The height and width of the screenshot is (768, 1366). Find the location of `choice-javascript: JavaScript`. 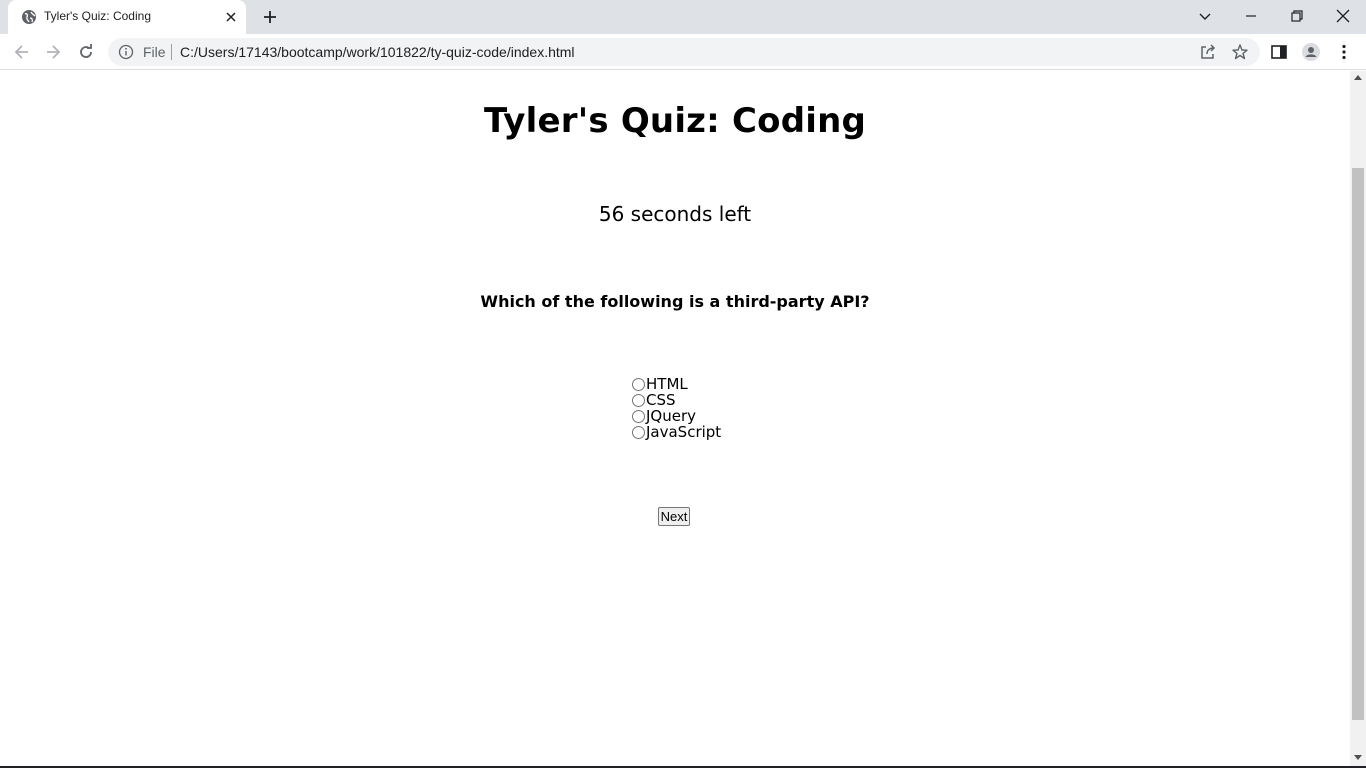

choice-javascript: JavaScript is located at coordinates (677, 432).